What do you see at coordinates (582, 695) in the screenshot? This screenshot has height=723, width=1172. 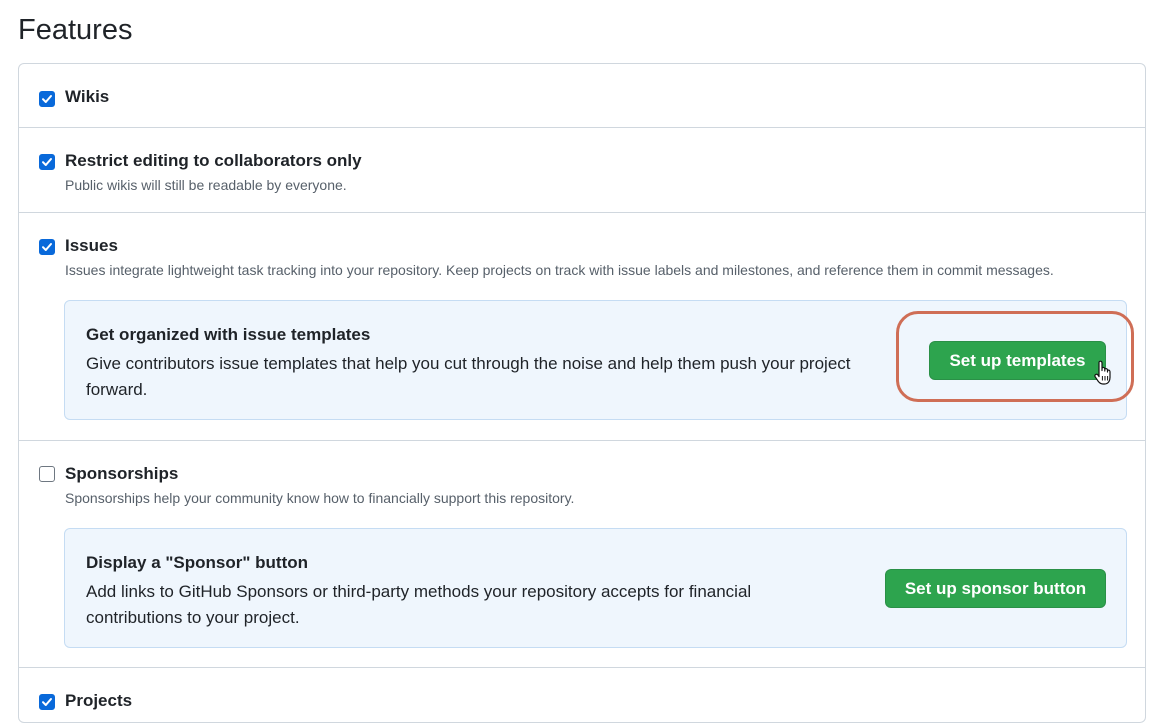 I see `feature-row-projects: Projects` at bounding box center [582, 695].